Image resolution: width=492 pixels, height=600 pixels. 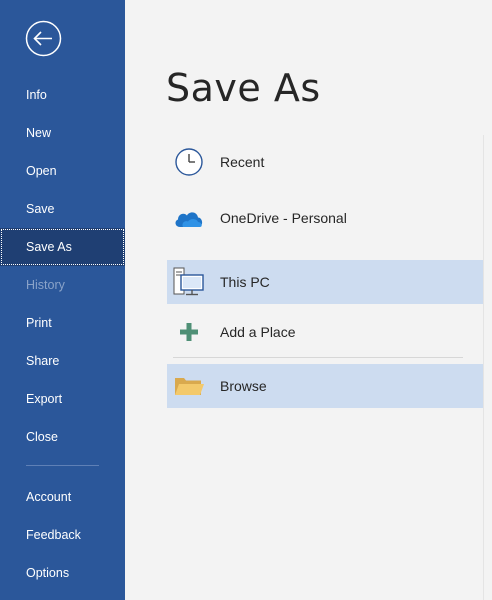 What do you see at coordinates (62, 171) in the screenshot?
I see `nav-open: Open` at bounding box center [62, 171].